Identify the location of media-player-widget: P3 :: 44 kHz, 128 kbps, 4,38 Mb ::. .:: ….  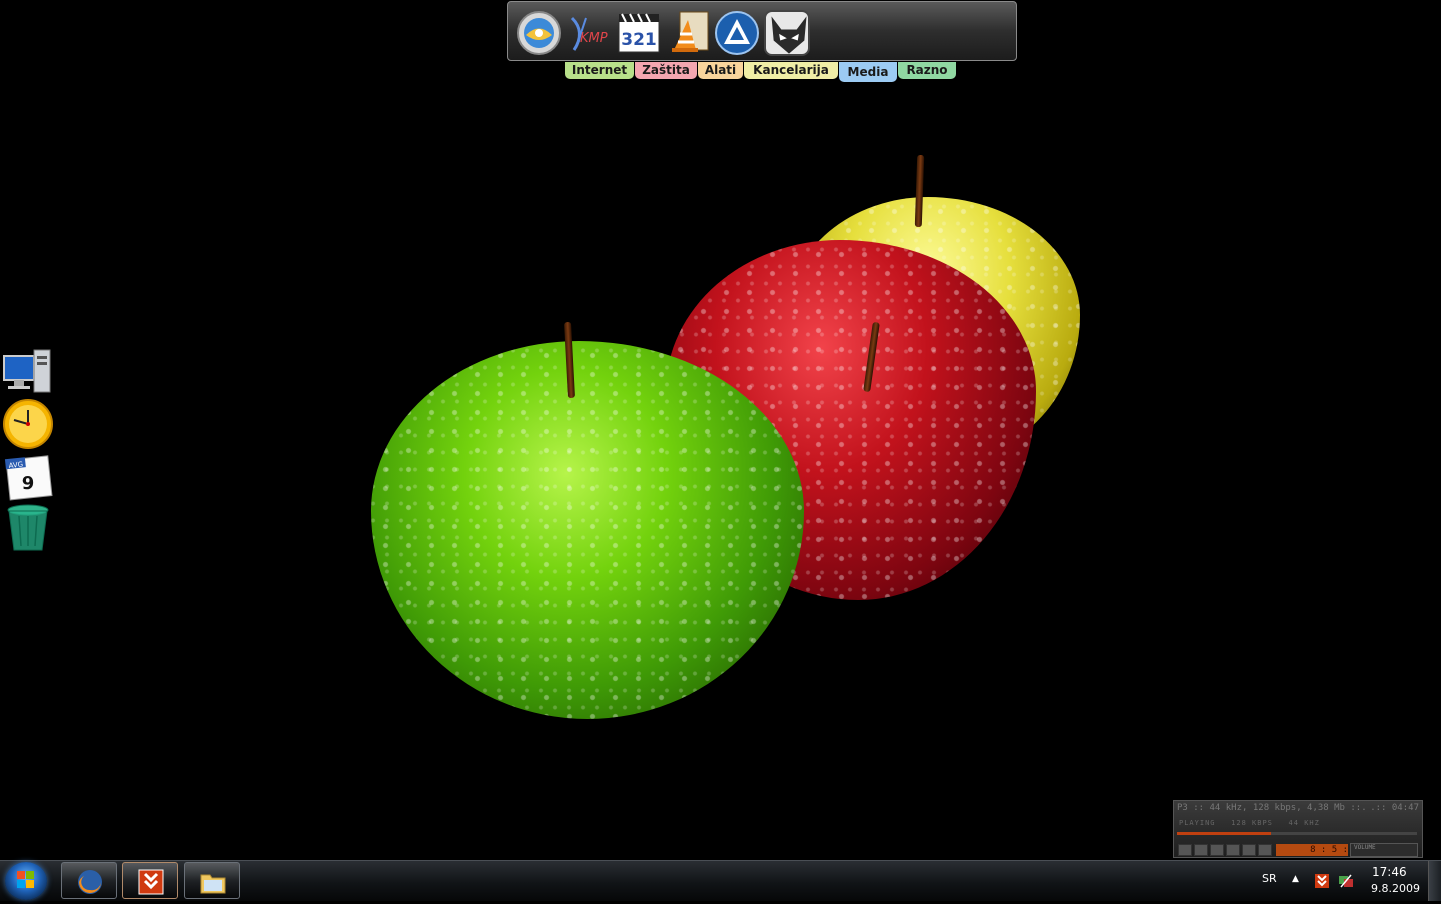
(1298, 829).